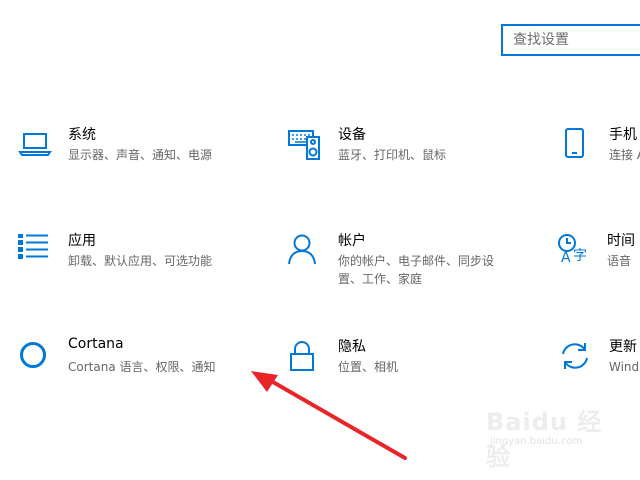  I want to click on watermark: Baidu 经验 jingyan.baidu.com, so click(546, 436).